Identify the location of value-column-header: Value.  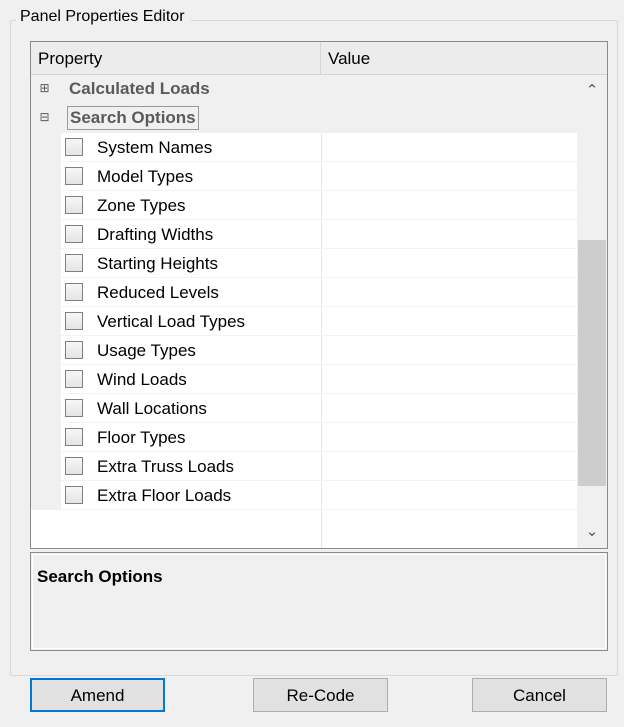
(464, 58).